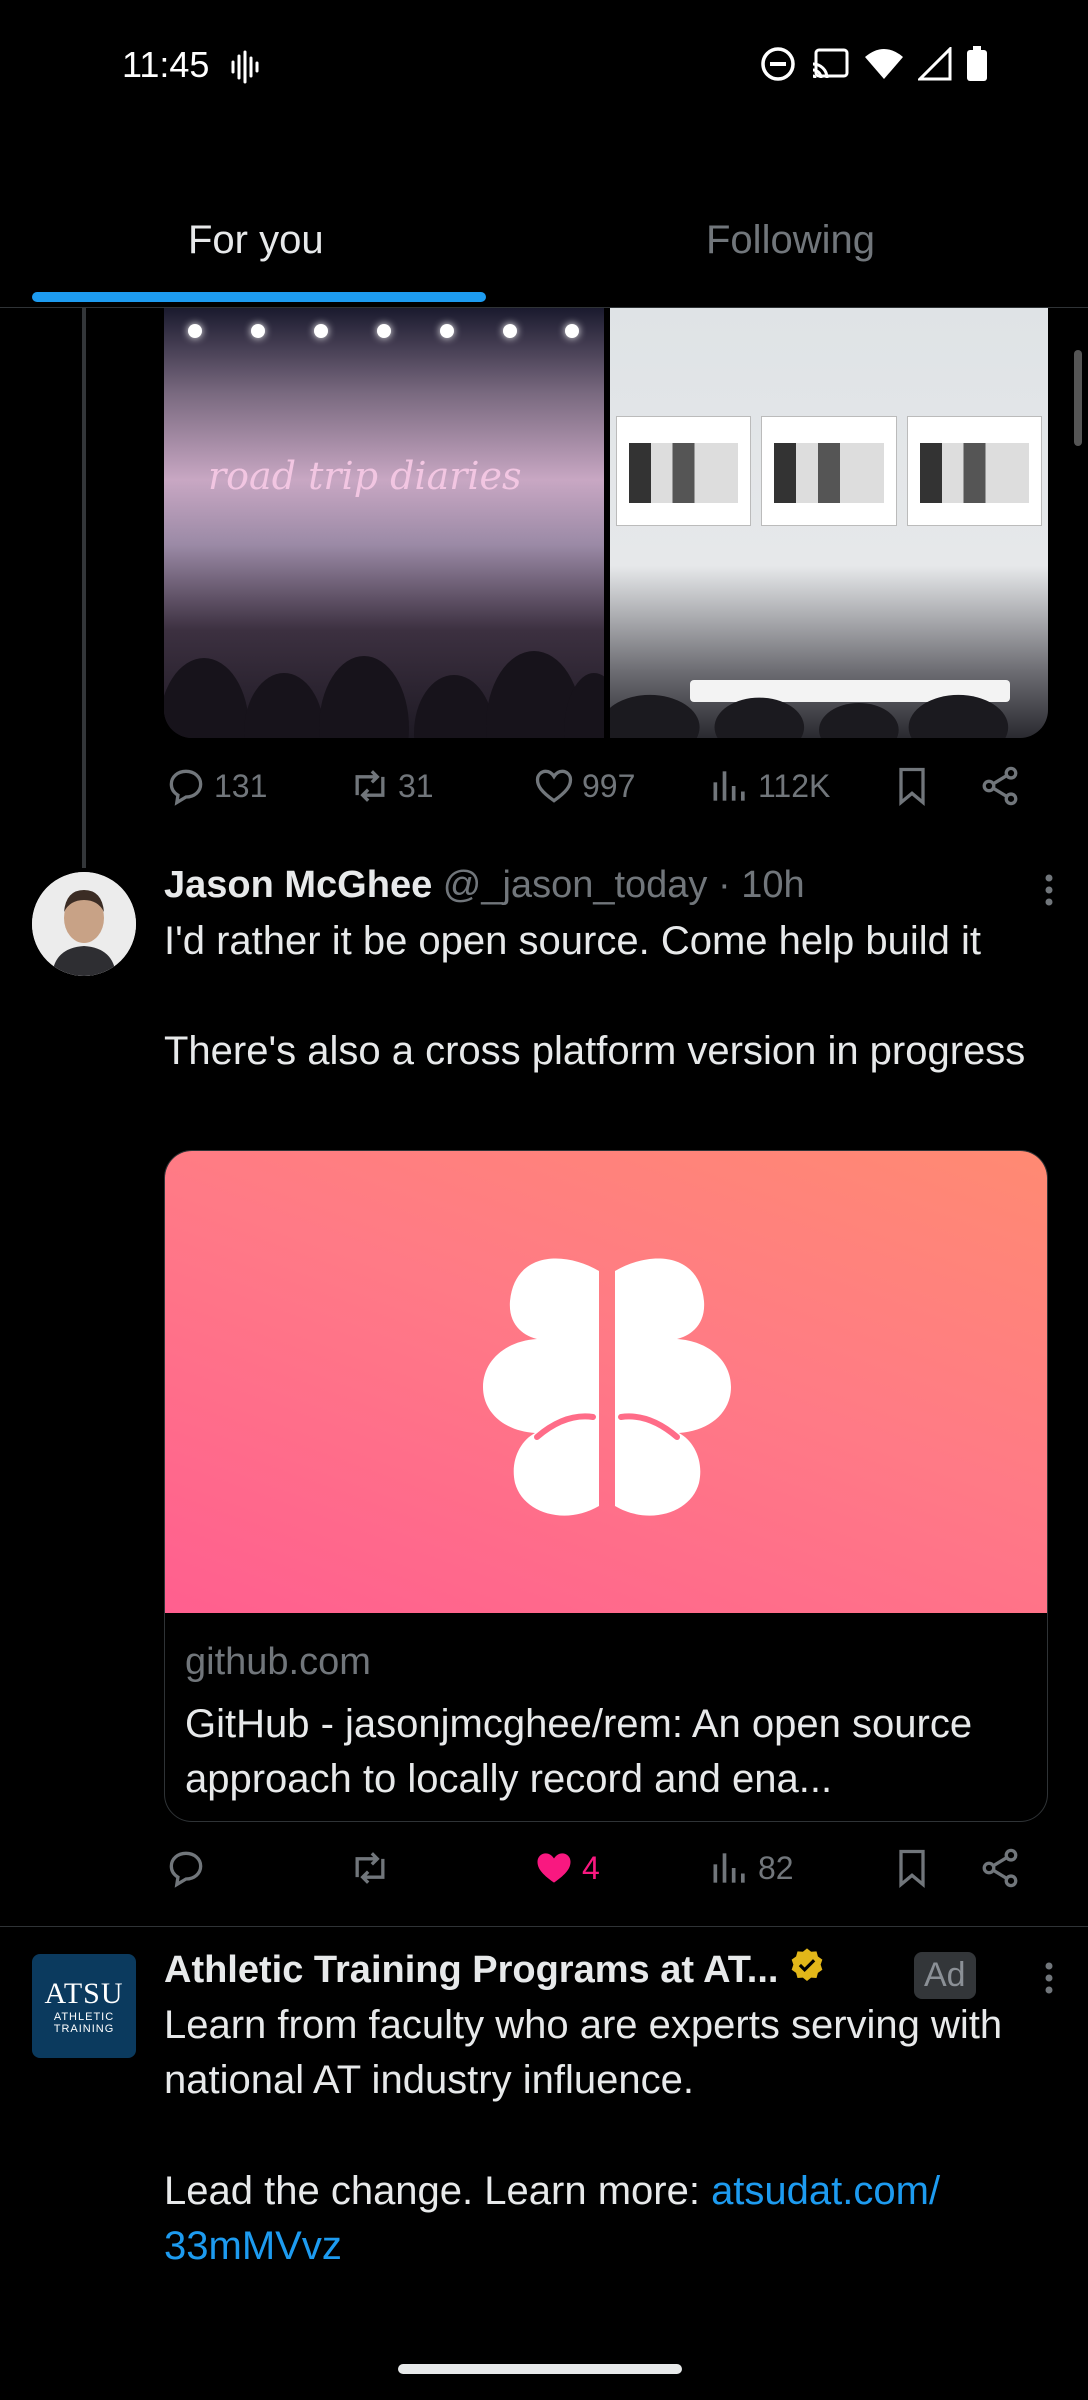 The image size is (1088, 2400). I want to click on avatar: ATSU ATHLETIC TRAINING, so click(84, 2006).